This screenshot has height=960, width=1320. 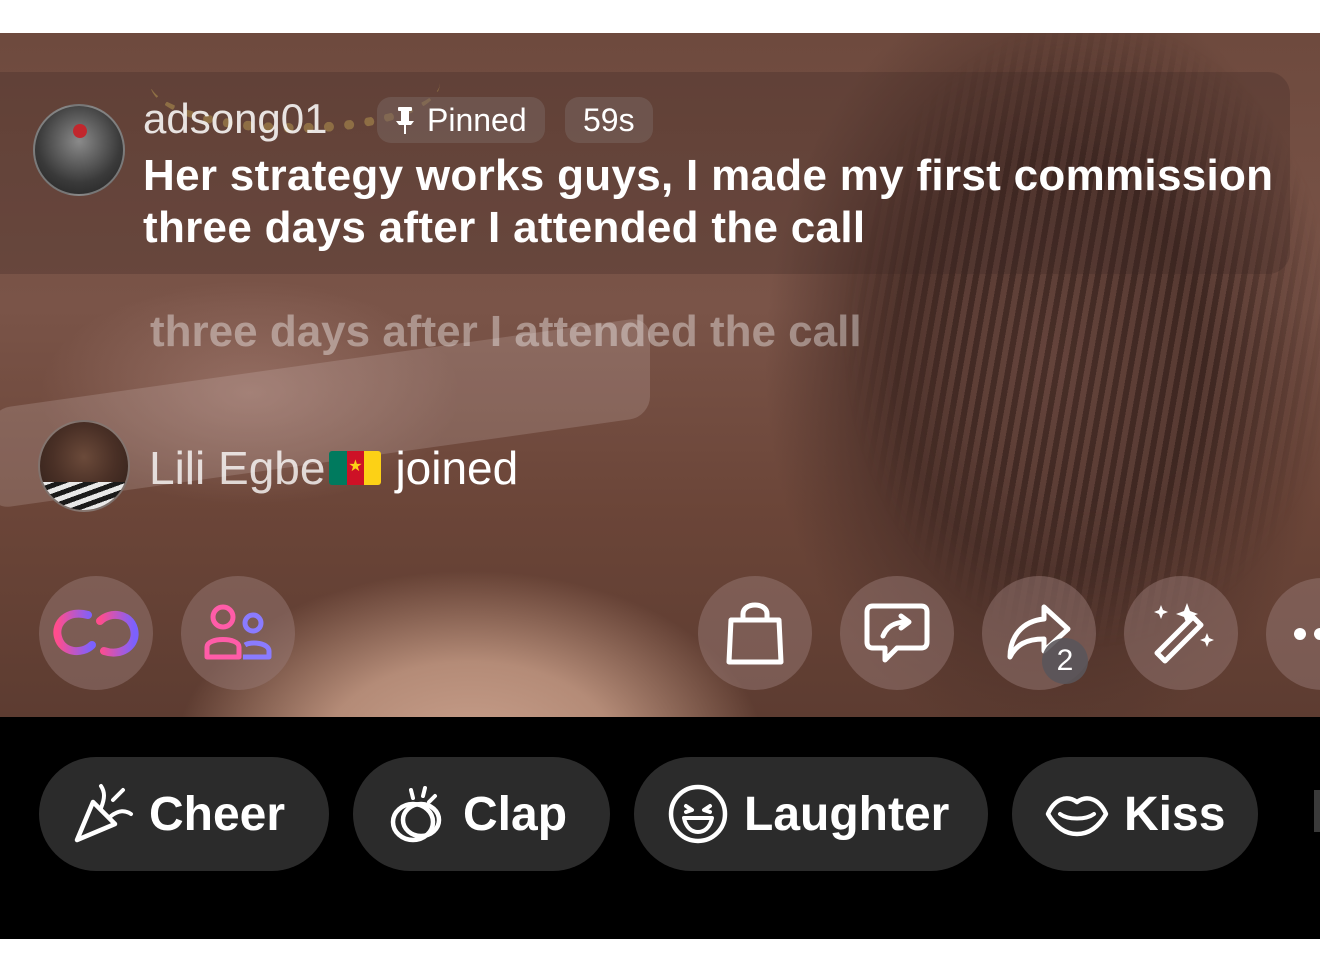 I want to click on join-notification: Lili Egbe joined, so click(x=333, y=468).